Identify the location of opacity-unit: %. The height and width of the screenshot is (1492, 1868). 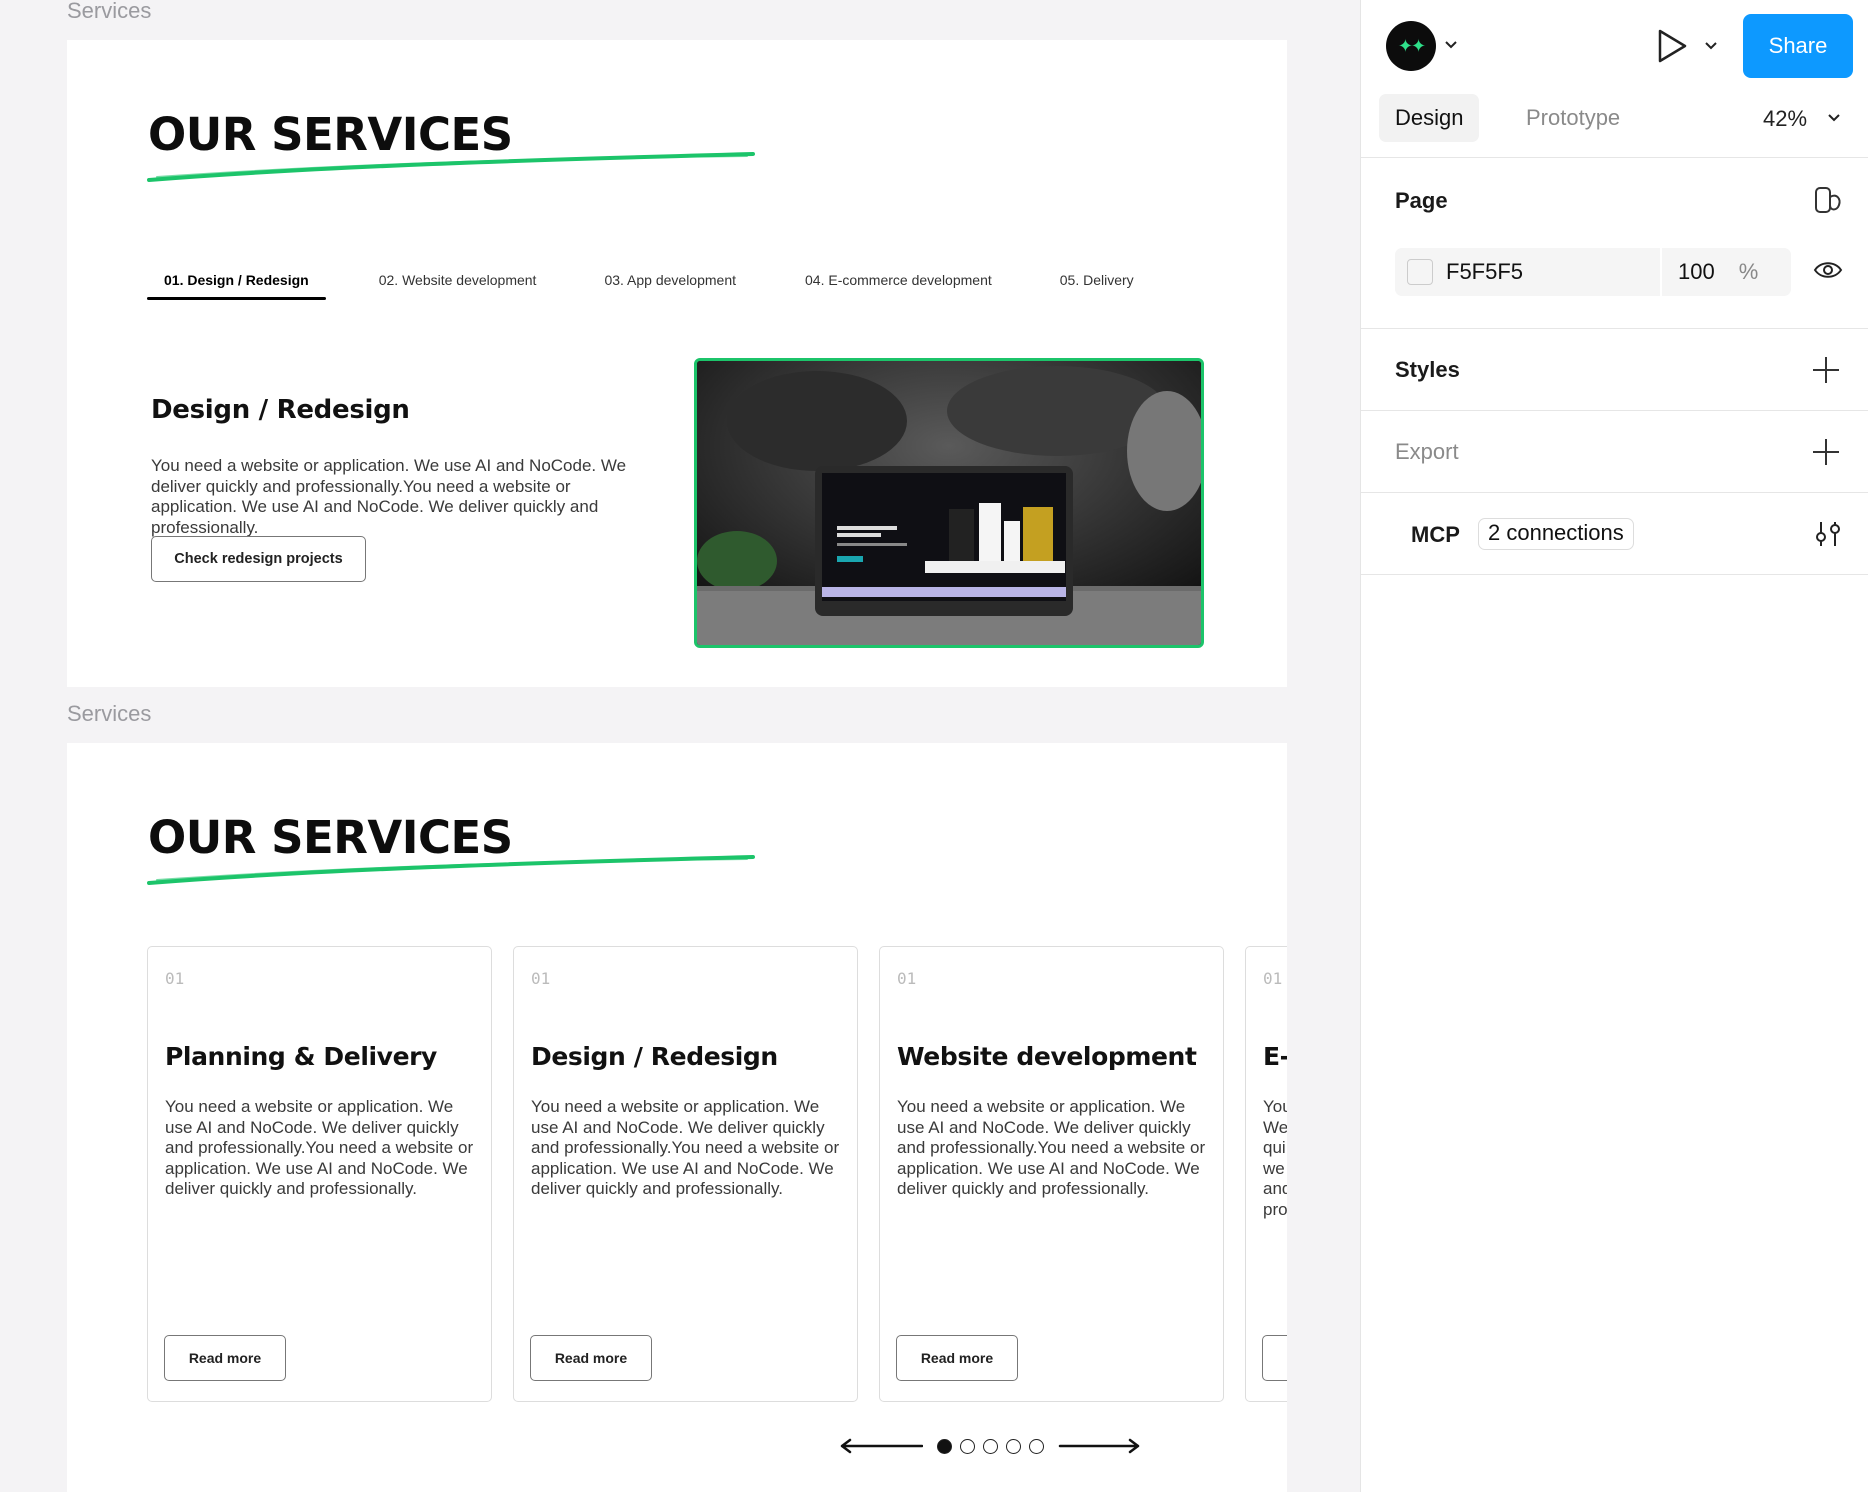
(1748, 271).